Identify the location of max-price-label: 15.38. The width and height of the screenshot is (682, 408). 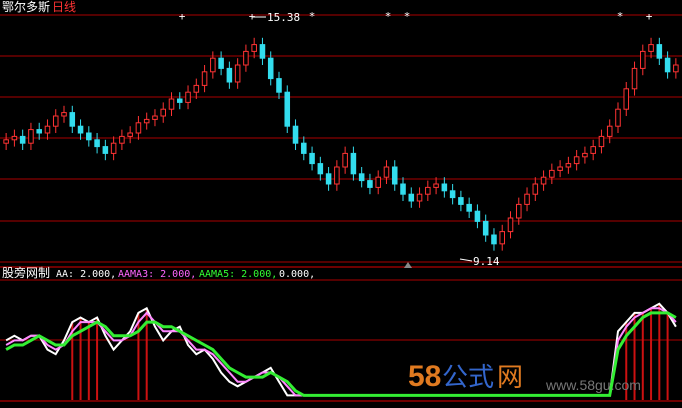
(283, 17).